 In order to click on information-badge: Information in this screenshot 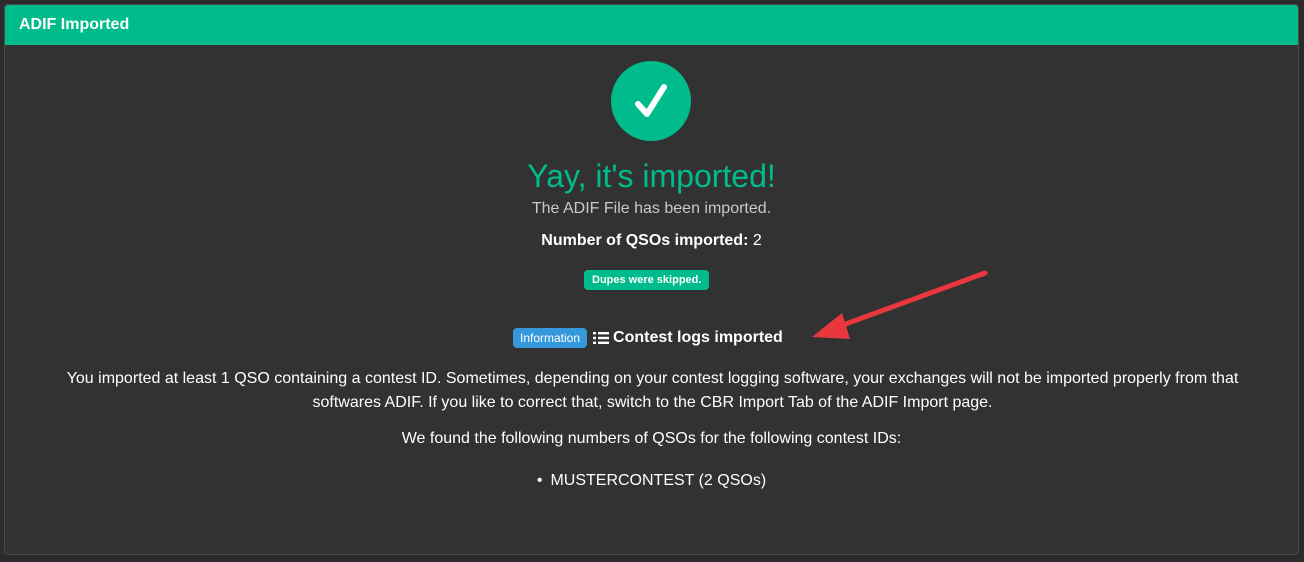, I will do `click(550, 338)`.